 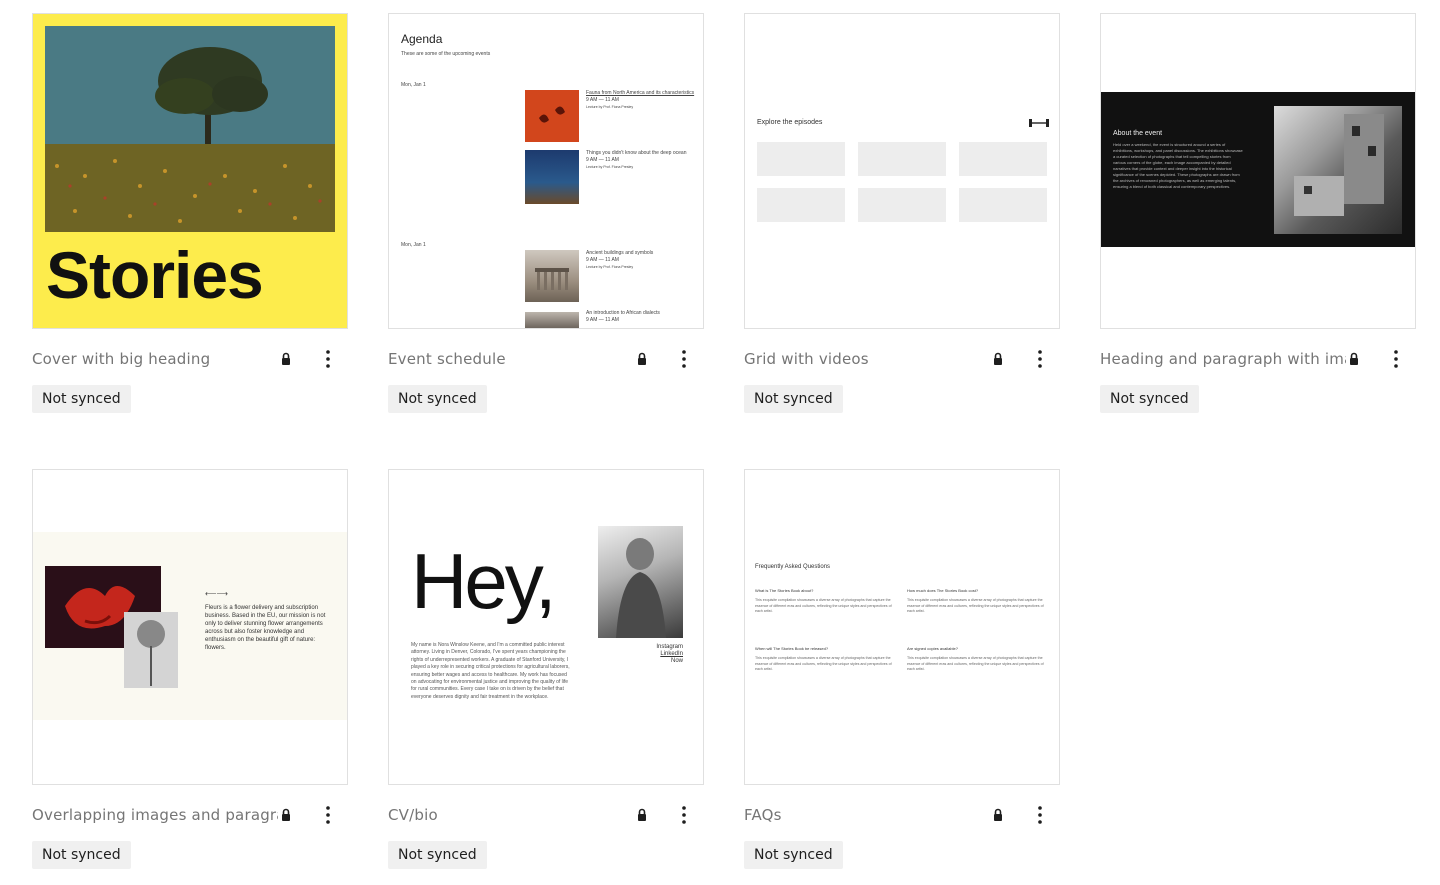 What do you see at coordinates (155, 815) in the screenshot?
I see `pattern-title: Overlapping images and paragraph` at bounding box center [155, 815].